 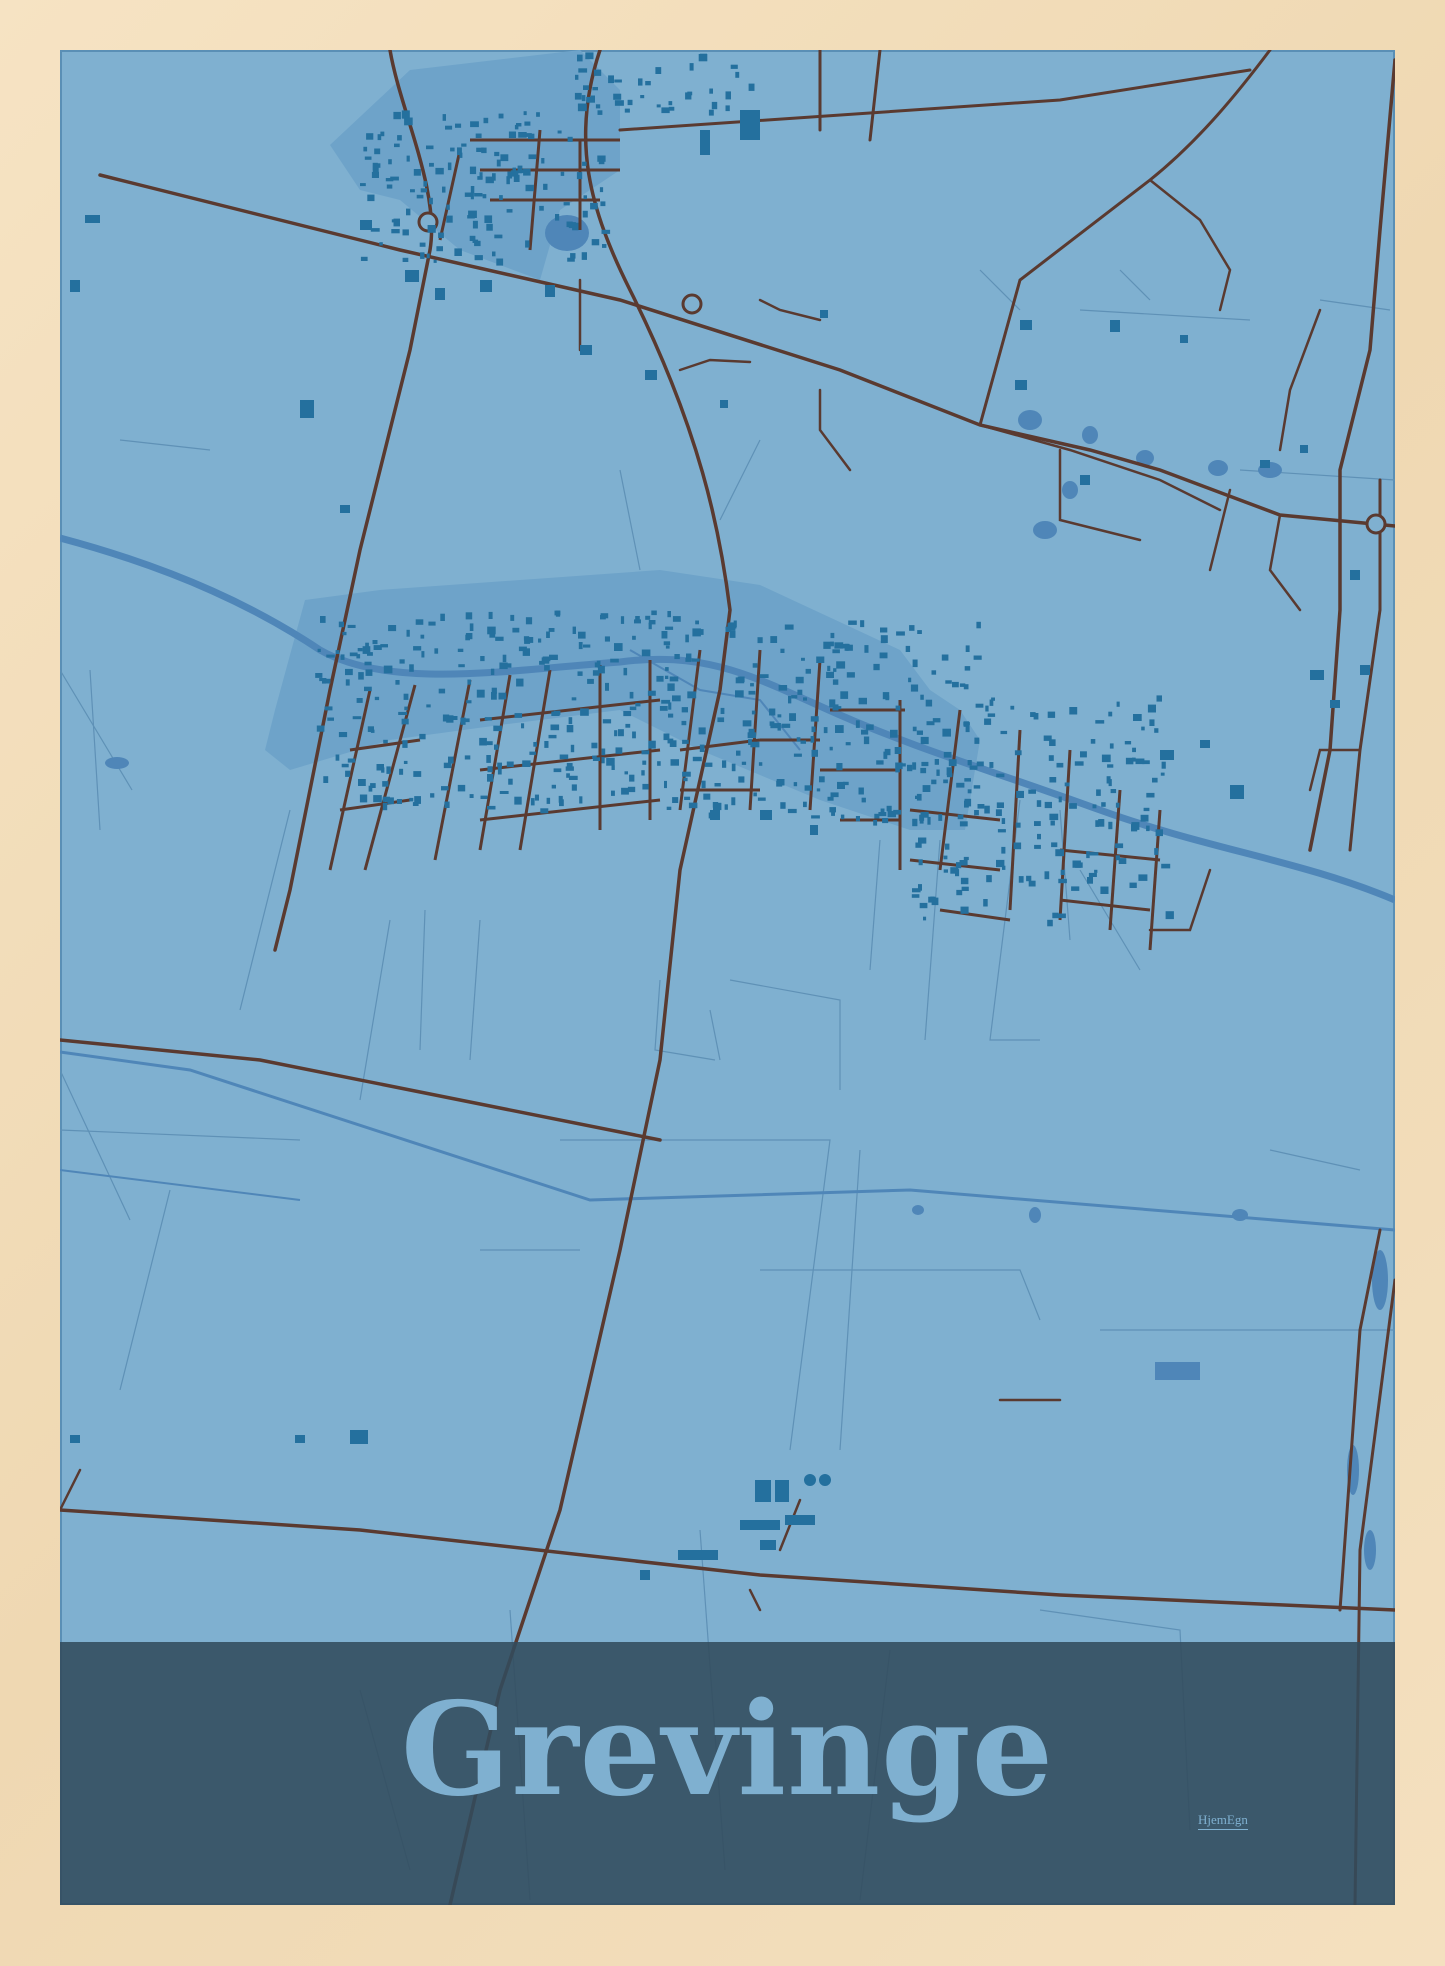 What do you see at coordinates (902, 373) in the screenshot?
I see `roundabouts` at bounding box center [902, 373].